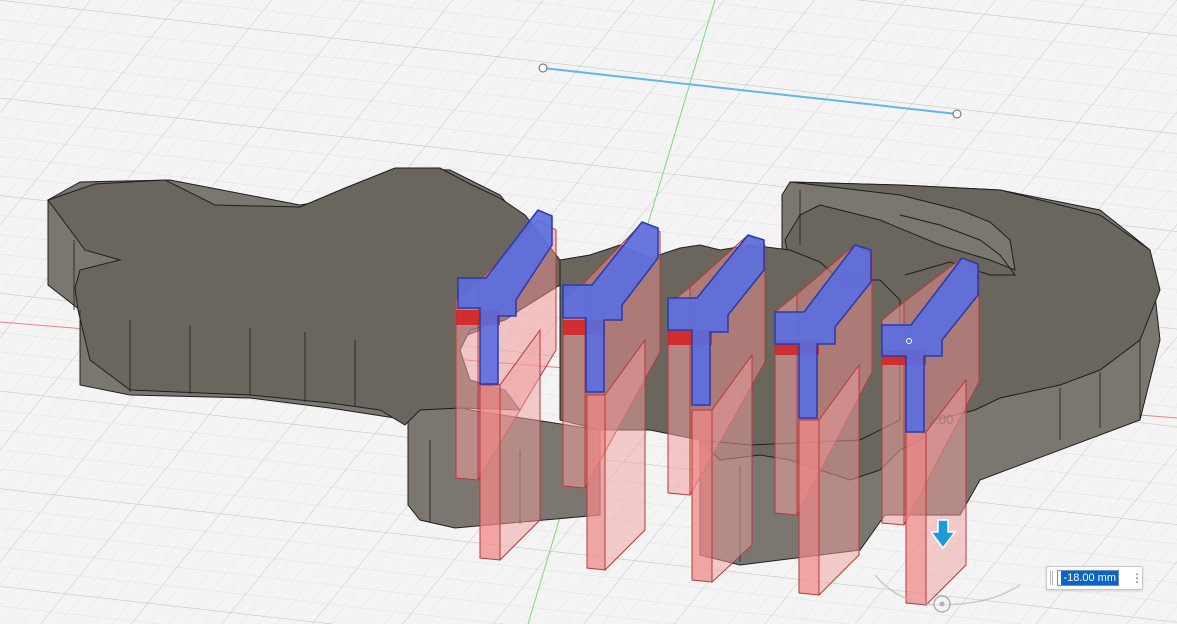 This screenshot has height=624, width=1177. I want to click on distance-input: -18.00 mm, so click(1088, 578).